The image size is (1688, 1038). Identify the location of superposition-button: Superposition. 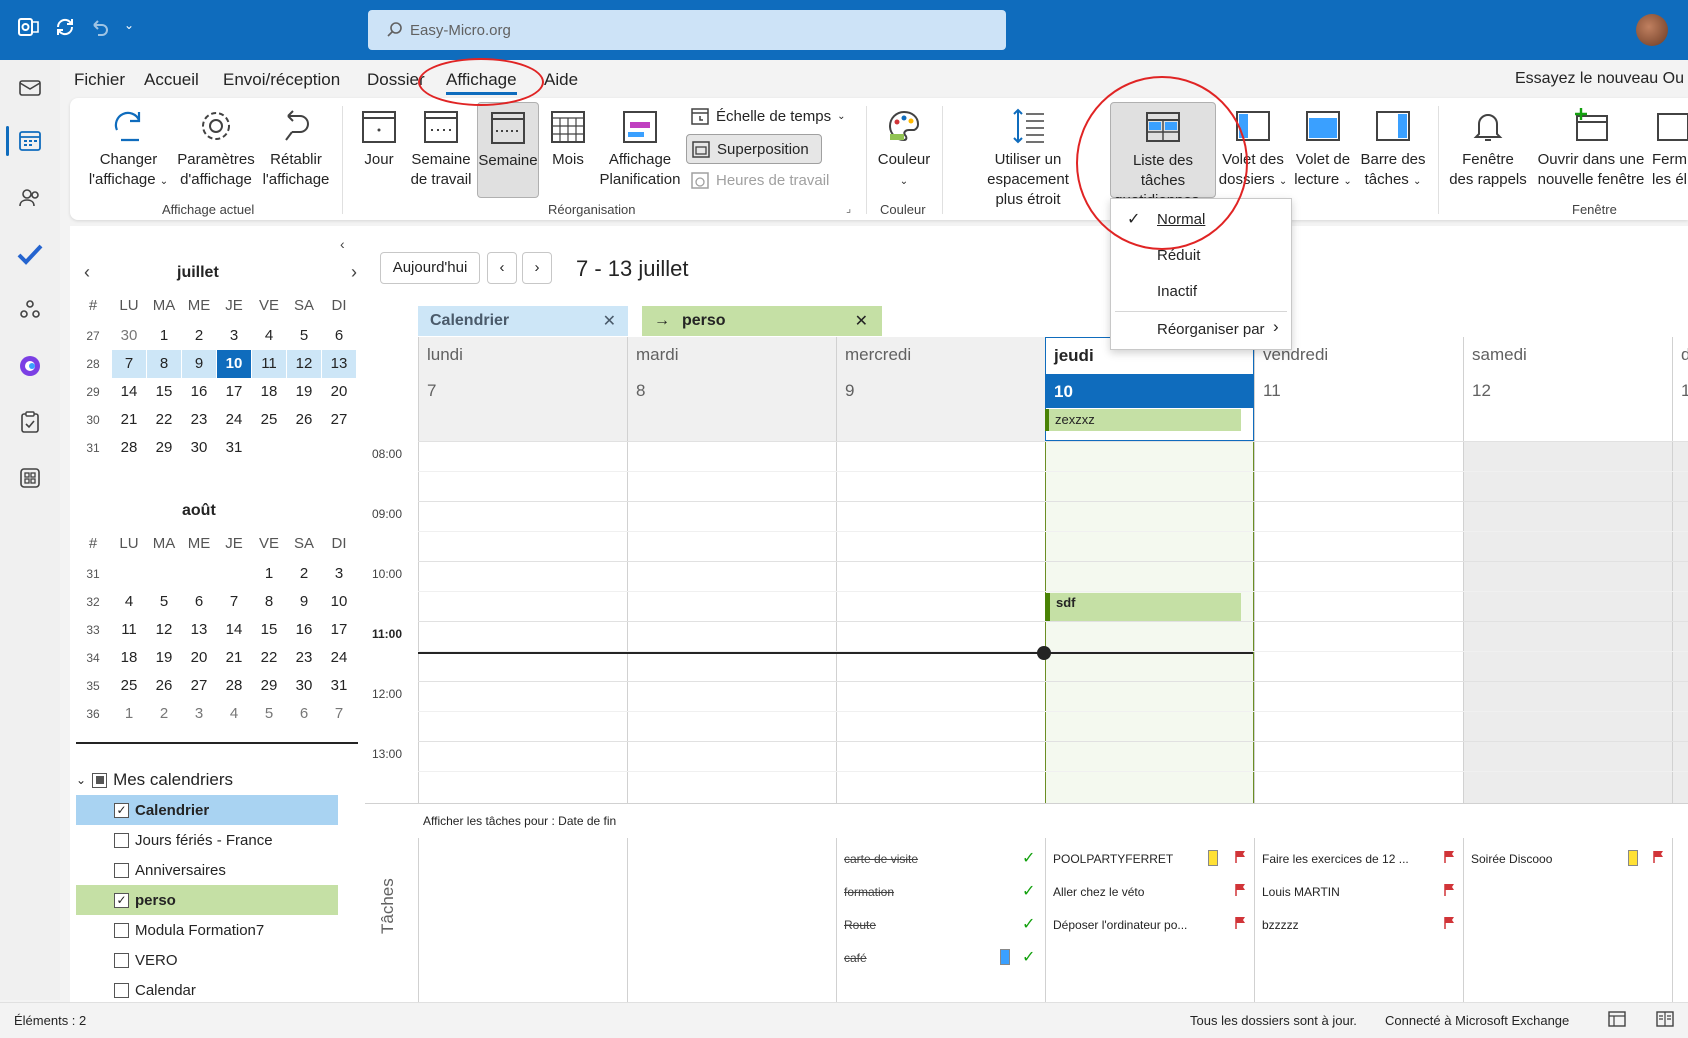
(754, 149).